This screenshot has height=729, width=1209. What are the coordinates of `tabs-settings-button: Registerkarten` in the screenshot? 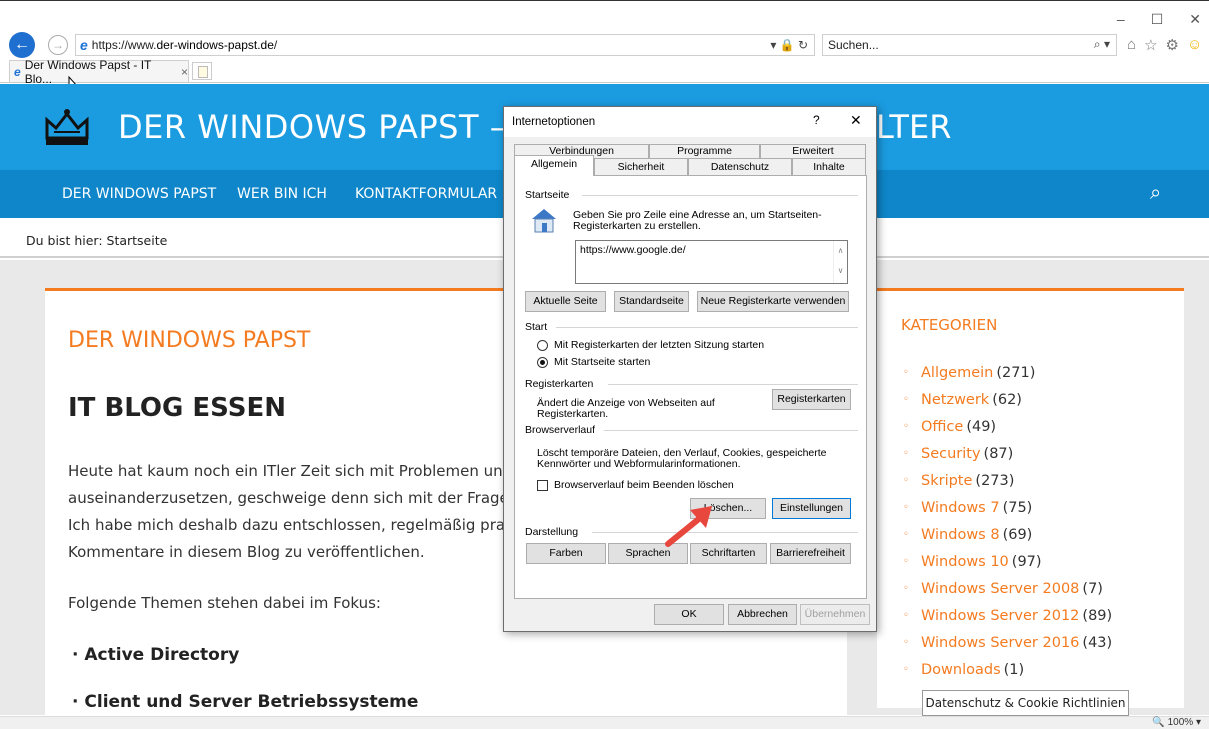 It's located at (811, 399).